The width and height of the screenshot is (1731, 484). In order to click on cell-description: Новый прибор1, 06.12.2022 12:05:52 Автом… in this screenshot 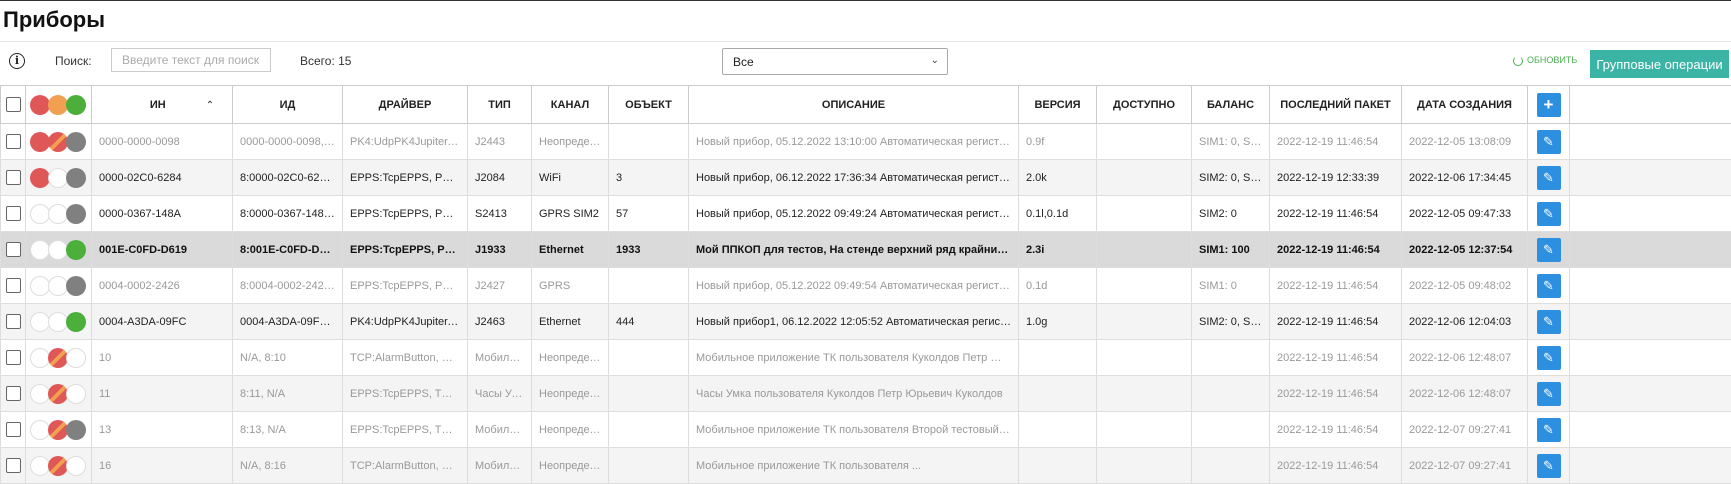, I will do `click(854, 322)`.